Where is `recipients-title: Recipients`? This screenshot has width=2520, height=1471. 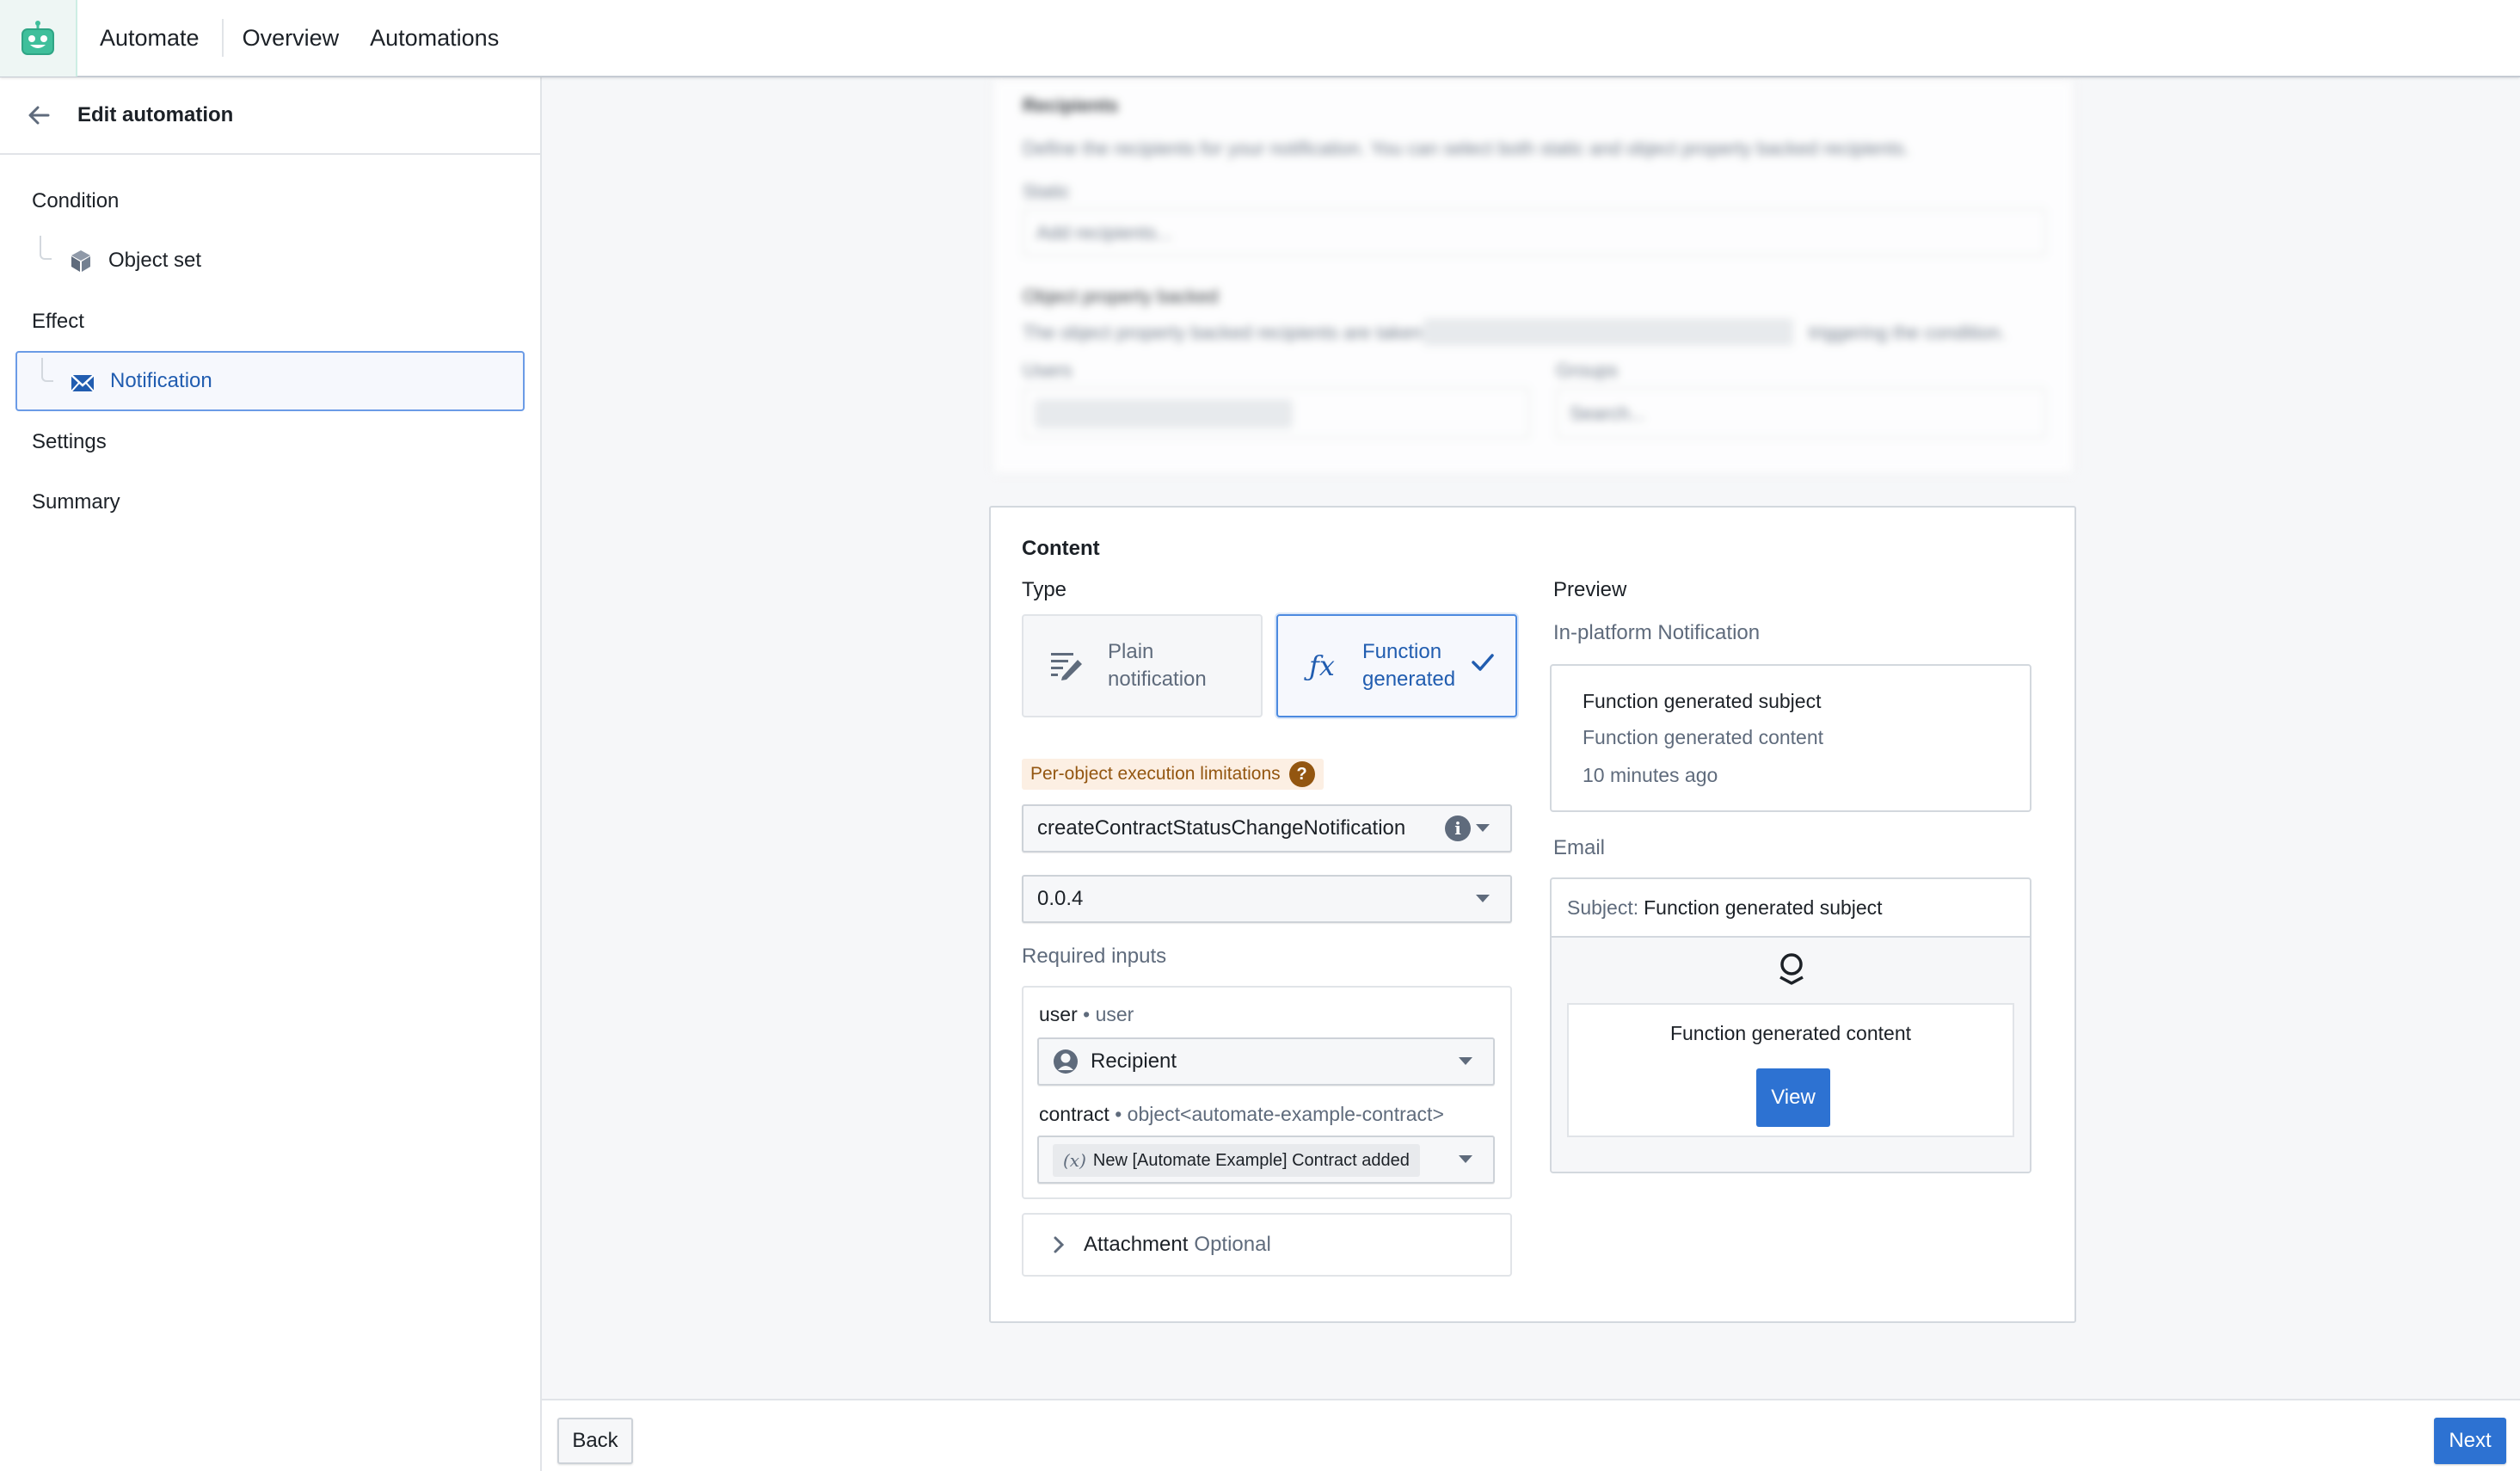 recipients-title: Recipients is located at coordinates (1071, 106).